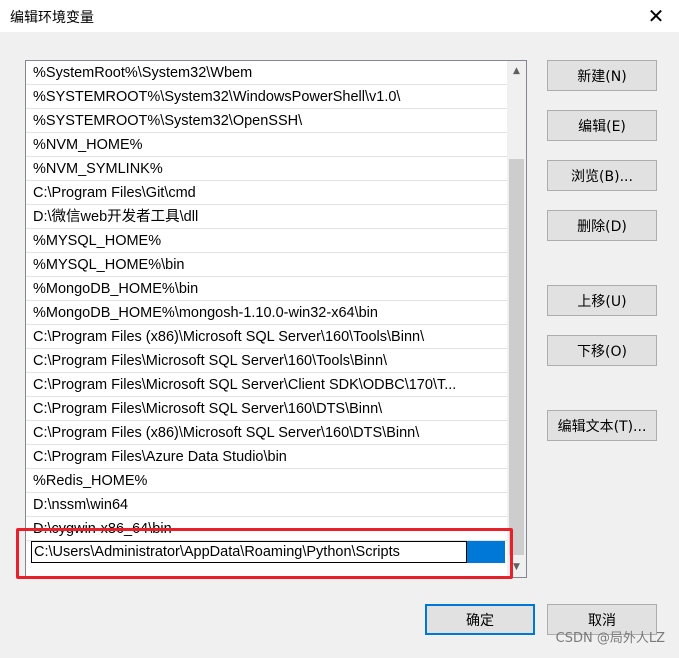 Image resolution: width=679 pixels, height=658 pixels. I want to click on title-bar: 编辑环境变量 ✕, so click(339, 16).